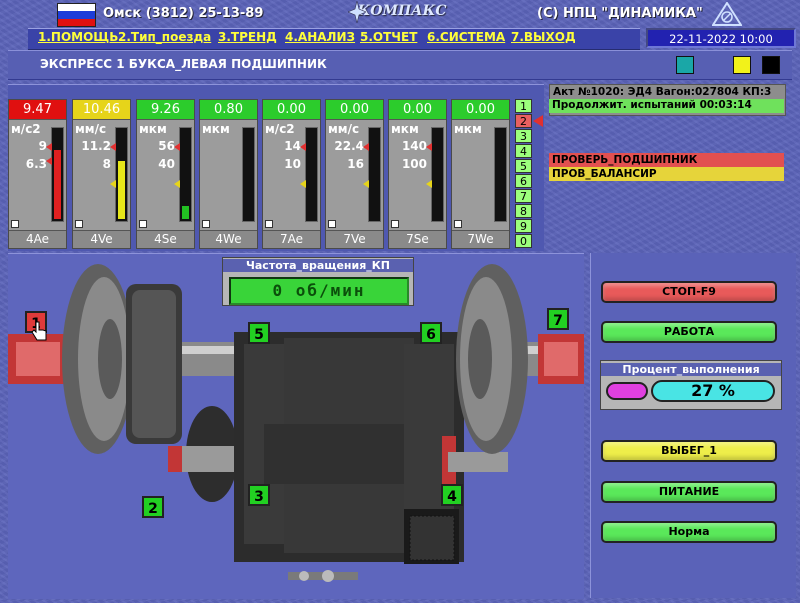 This screenshot has height=603, width=800. Describe the element at coordinates (452, 495) in the screenshot. I see `sensor-4: 4` at that location.